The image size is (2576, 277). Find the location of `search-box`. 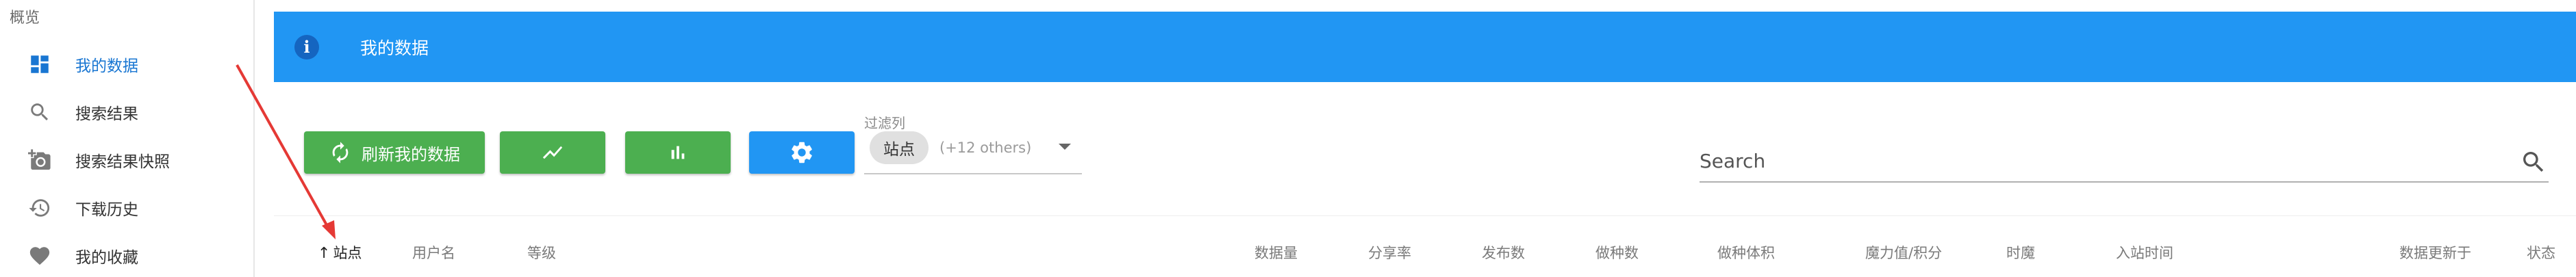

search-box is located at coordinates (2124, 161).